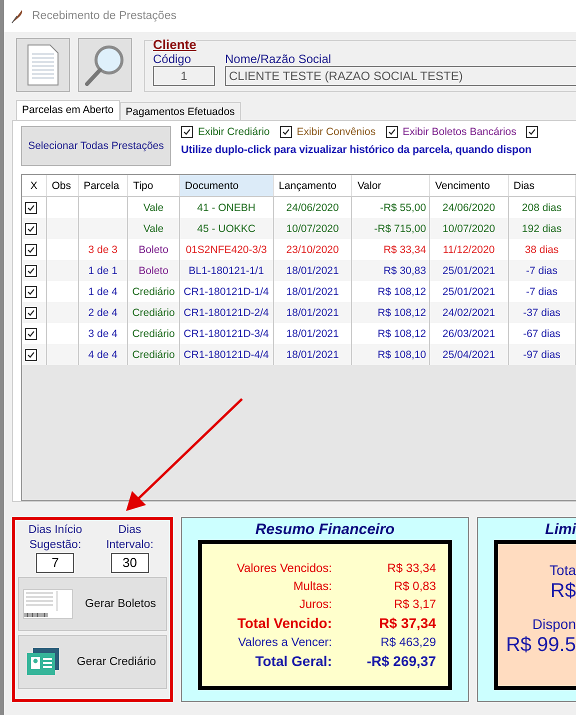  I want to click on filter-label: Exibir Convênios, so click(336, 132).